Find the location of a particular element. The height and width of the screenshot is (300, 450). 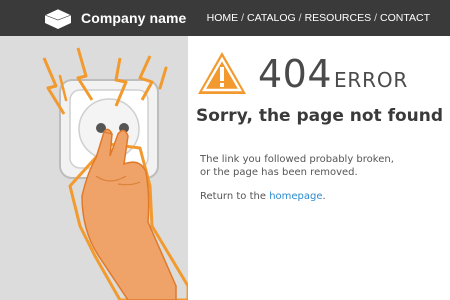

return-text: Return to the homepage. is located at coordinates (263, 196).